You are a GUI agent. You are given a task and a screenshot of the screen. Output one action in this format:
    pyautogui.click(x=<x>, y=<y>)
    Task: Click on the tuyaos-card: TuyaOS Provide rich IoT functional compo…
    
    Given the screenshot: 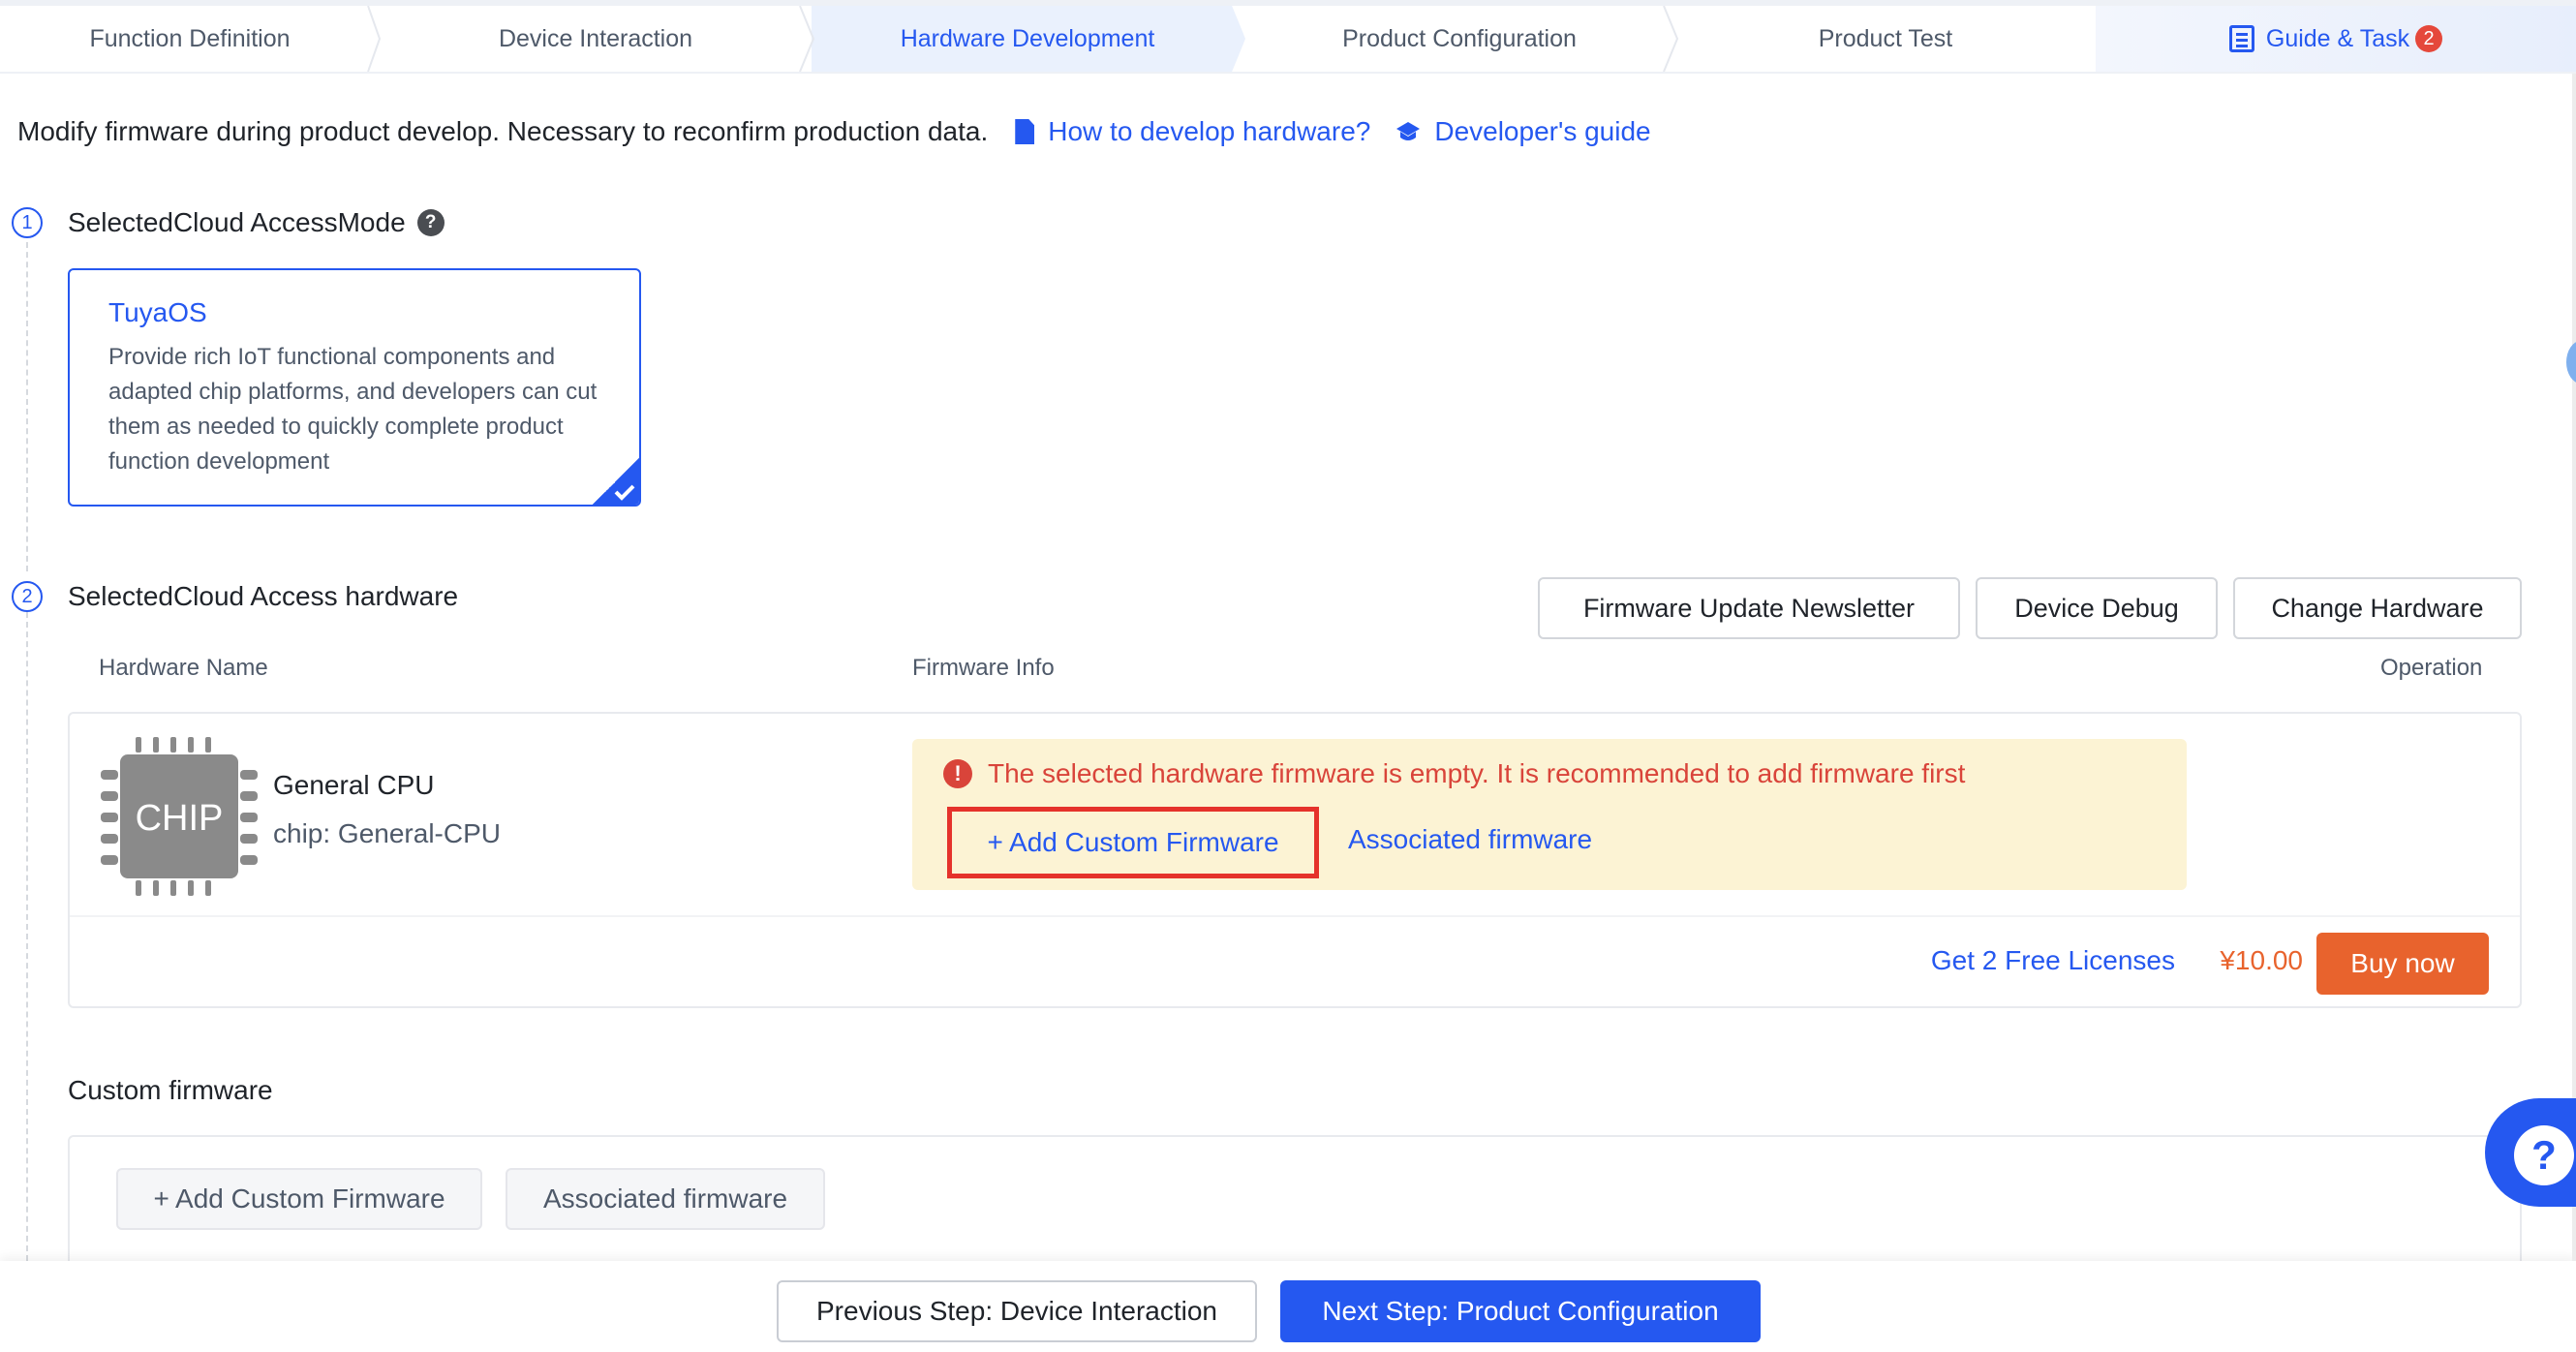 What is the action you would take?
    pyautogui.click(x=354, y=387)
    